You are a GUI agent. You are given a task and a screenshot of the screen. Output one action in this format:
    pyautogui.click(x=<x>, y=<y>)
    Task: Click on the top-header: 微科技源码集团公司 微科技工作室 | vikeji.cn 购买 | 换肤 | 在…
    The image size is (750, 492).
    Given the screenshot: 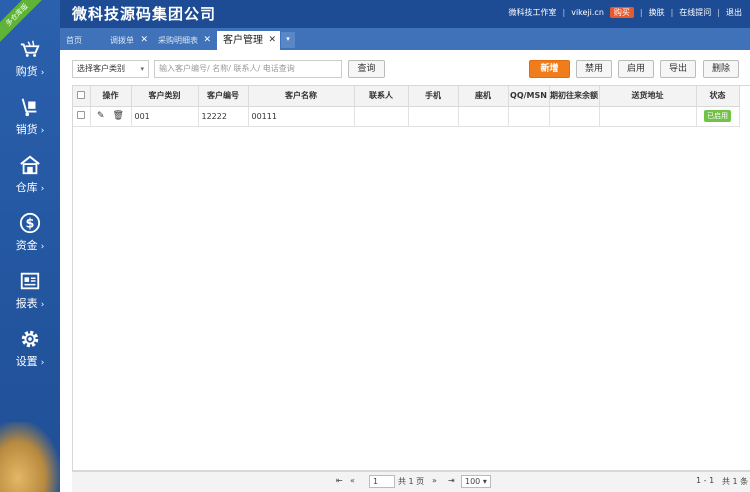 What is the action you would take?
    pyautogui.click(x=405, y=14)
    